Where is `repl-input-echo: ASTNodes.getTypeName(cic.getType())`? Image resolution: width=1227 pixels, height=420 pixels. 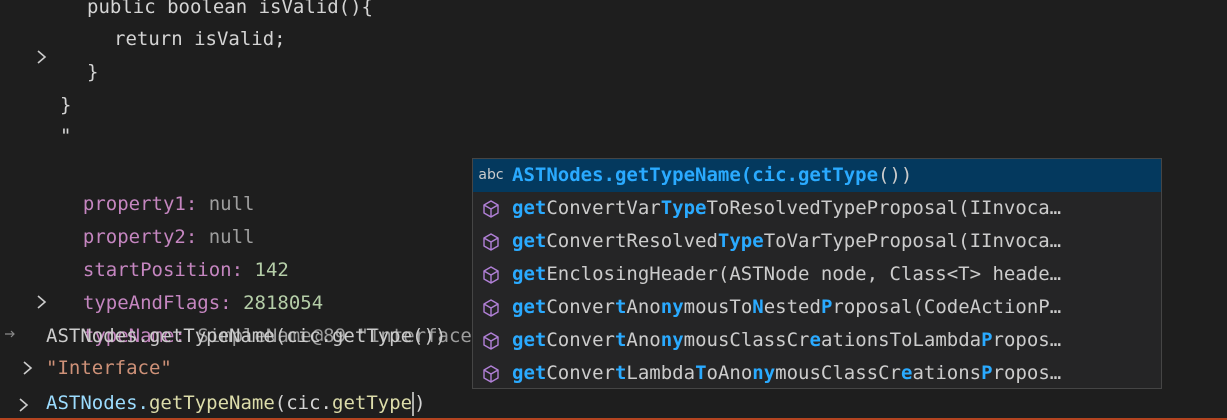
repl-input-echo: ASTNodes.getTypeName(cic.getType()) is located at coordinates (246, 336).